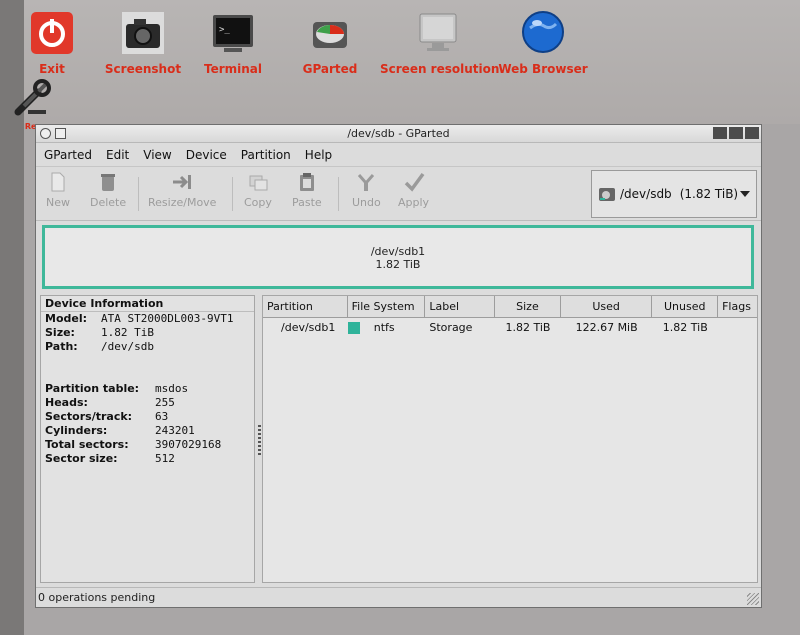 This screenshot has height=635, width=800. I want to click on sectors-track-label: Sectors/track:, so click(89, 416).